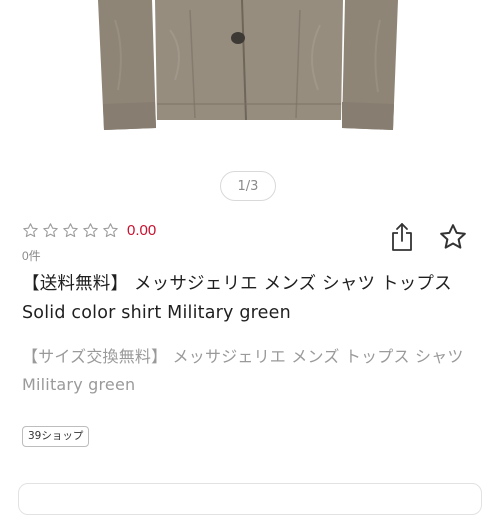  What do you see at coordinates (238, 38) in the screenshot?
I see `jacket-button` at bounding box center [238, 38].